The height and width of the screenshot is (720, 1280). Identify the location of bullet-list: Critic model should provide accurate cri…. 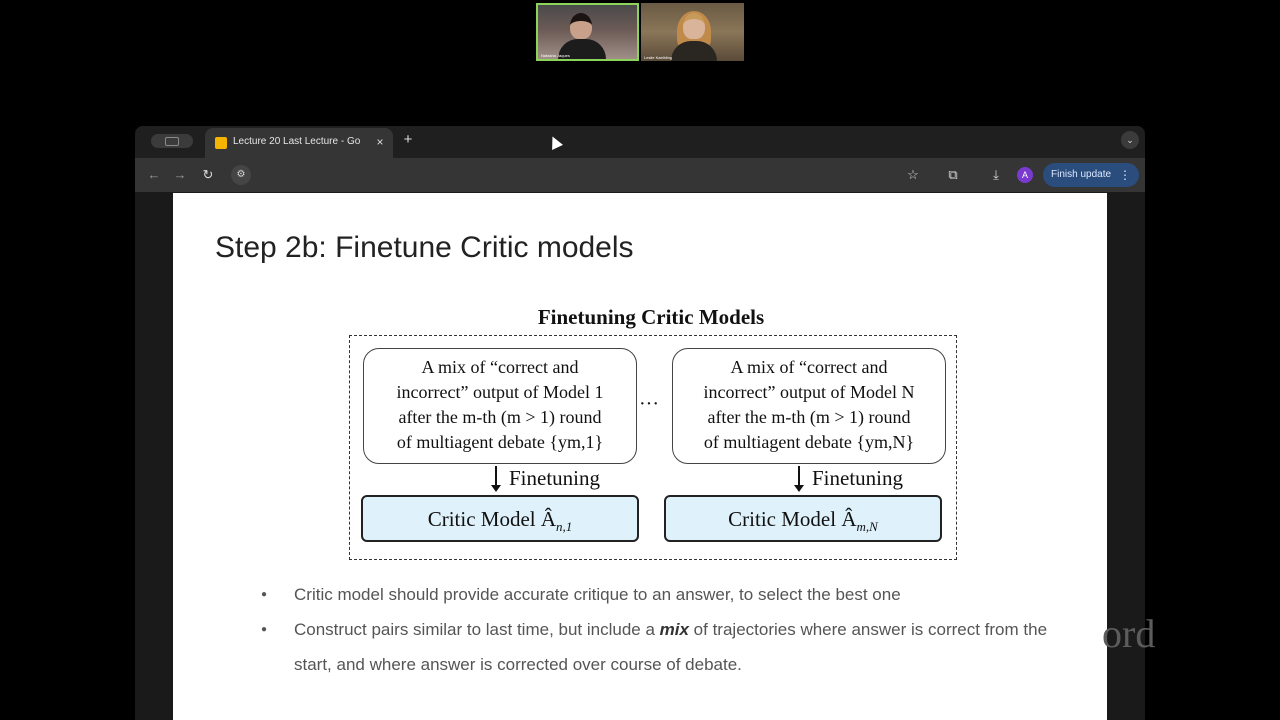
(667, 629).